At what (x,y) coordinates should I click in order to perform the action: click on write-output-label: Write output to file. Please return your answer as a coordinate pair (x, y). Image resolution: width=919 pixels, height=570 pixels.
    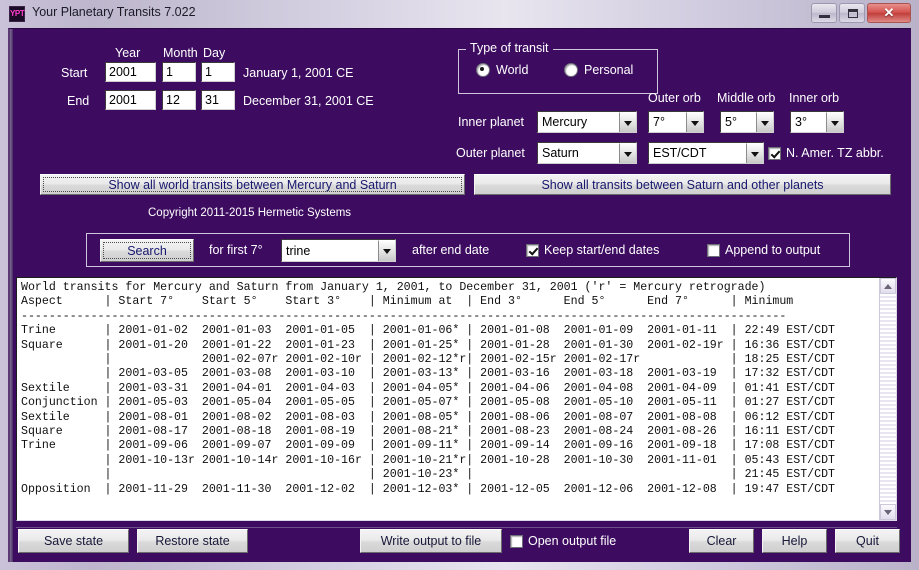
    Looking at the image, I should click on (431, 541).